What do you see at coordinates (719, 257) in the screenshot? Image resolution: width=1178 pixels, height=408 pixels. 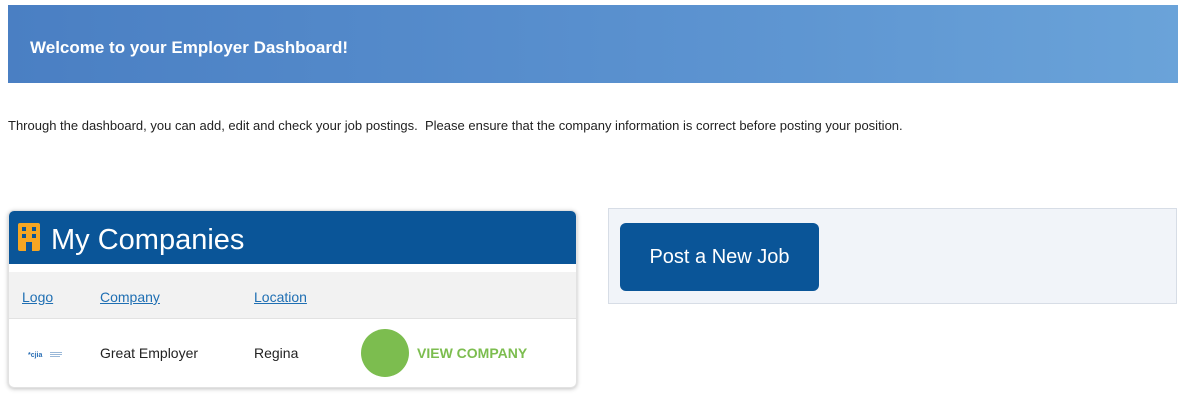 I see `post-new-job-button: Post a New Job` at bounding box center [719, 257].